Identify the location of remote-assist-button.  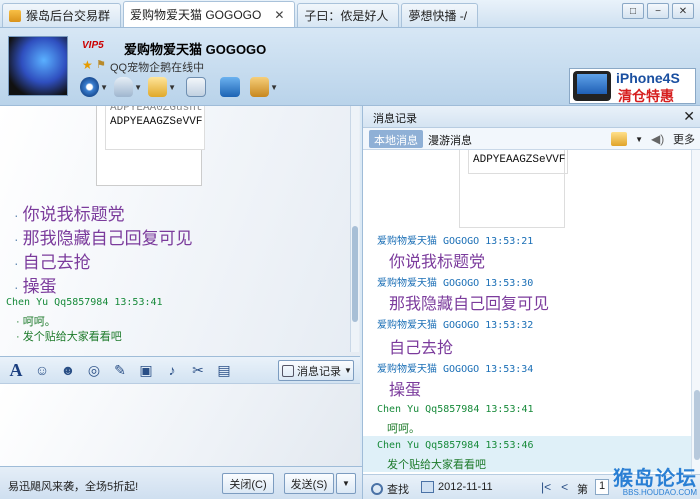
(230, 87).